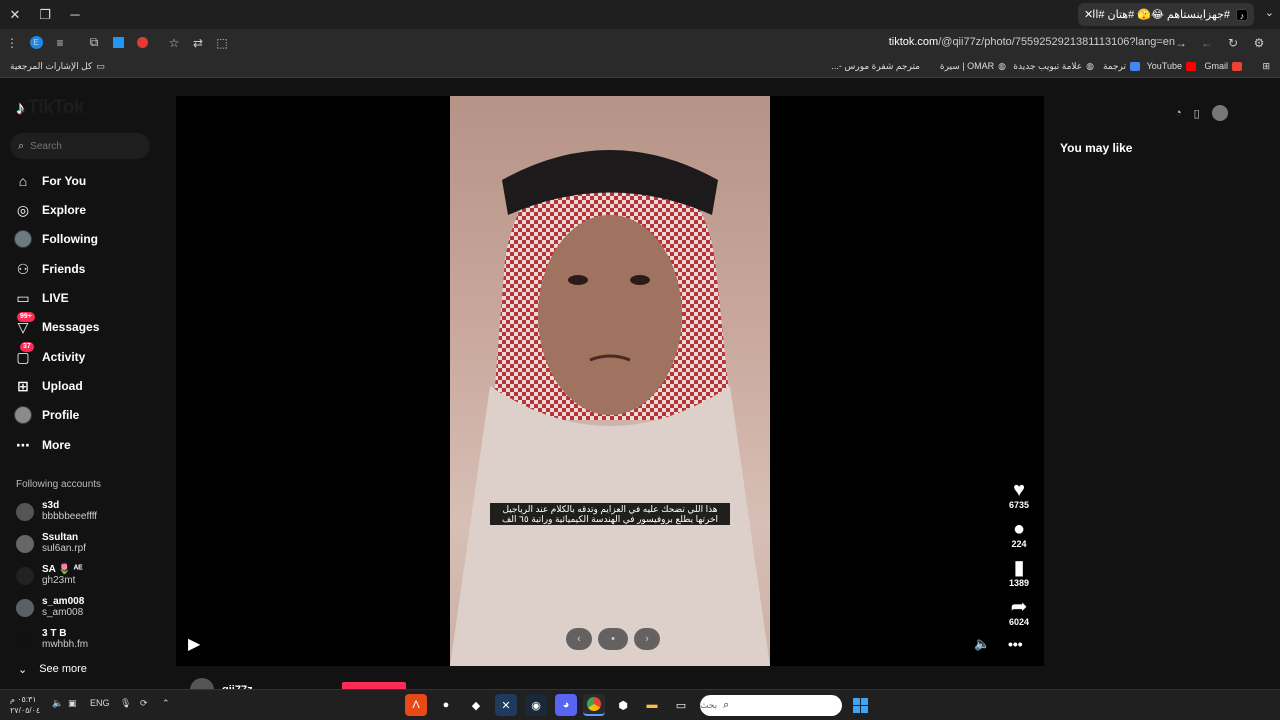 The width and height of the screenshot is (1280, 720). What do you see at coordinates (41, 298) in the screenshot?
I see `nav-live: ▭ LIVE` at bounding box center [41, 298].